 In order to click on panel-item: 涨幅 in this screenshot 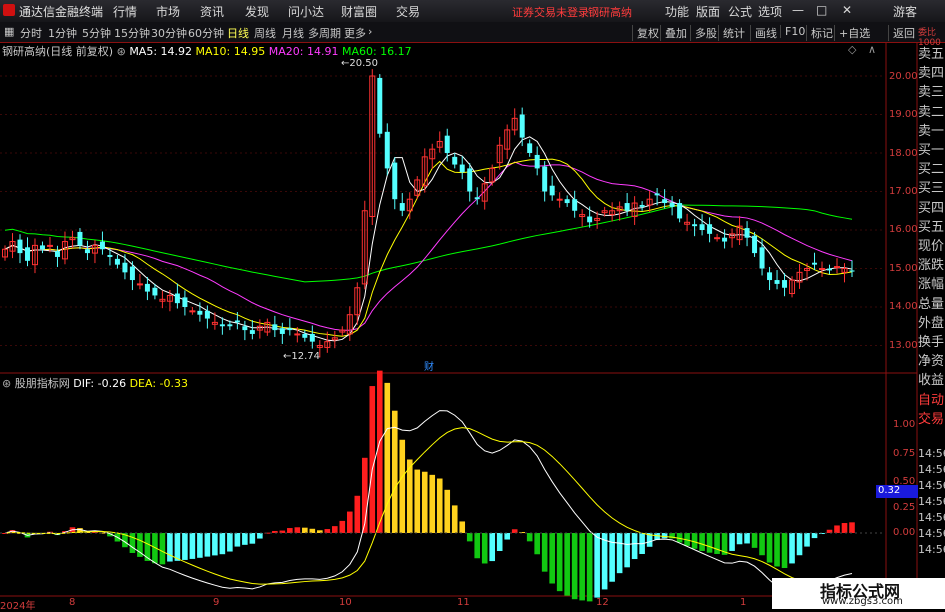, I will do `click(931, 285)`.